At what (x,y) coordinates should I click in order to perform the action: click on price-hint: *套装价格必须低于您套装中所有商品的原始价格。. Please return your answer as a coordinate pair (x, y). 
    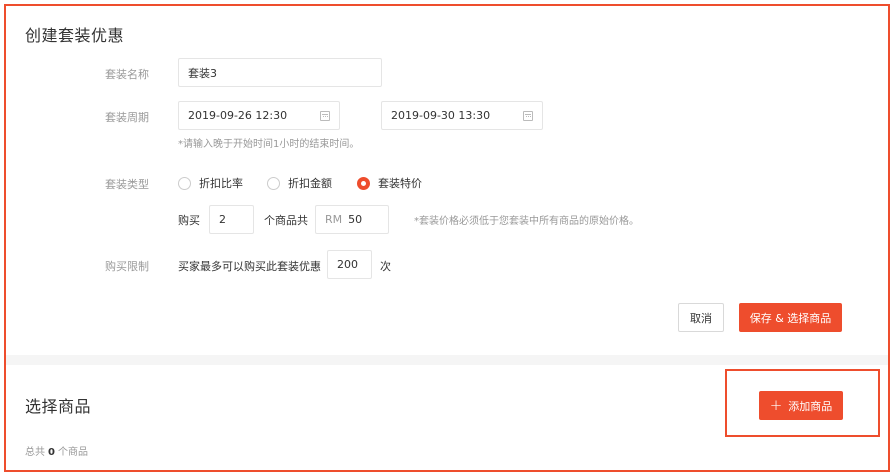
    Looking at the image, I should click on (526, 221).